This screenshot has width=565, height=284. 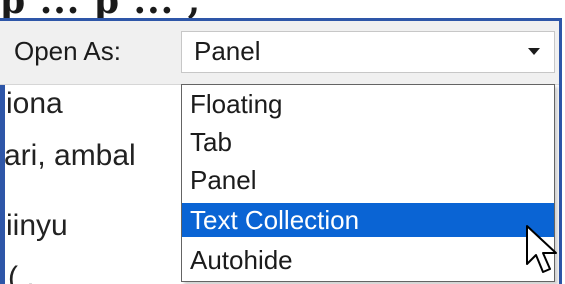 I want to click on dropdown-option-tab: Tab, so click(x=368, y=142).